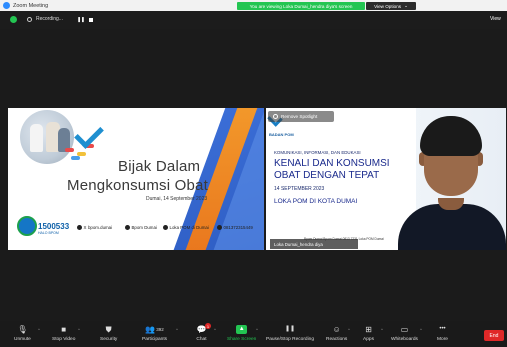  Describe the element at coordinates (242, 329) in the screenshot. I see `share-screen-icon: ▲` at that location.